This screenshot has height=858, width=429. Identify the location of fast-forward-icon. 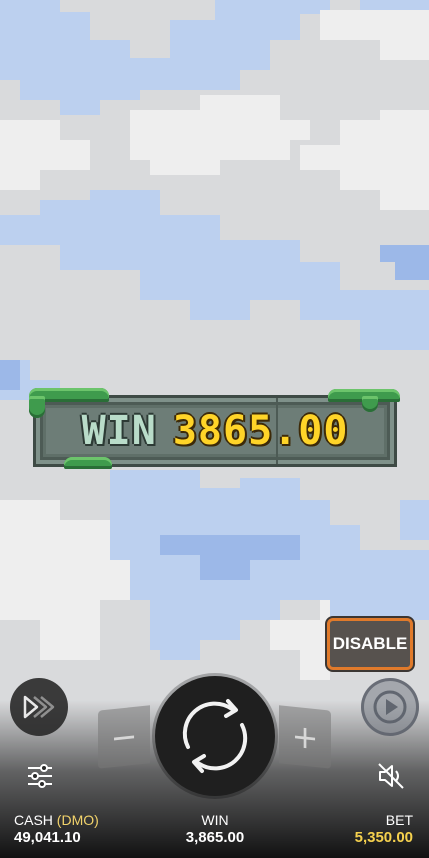
(39, 707).